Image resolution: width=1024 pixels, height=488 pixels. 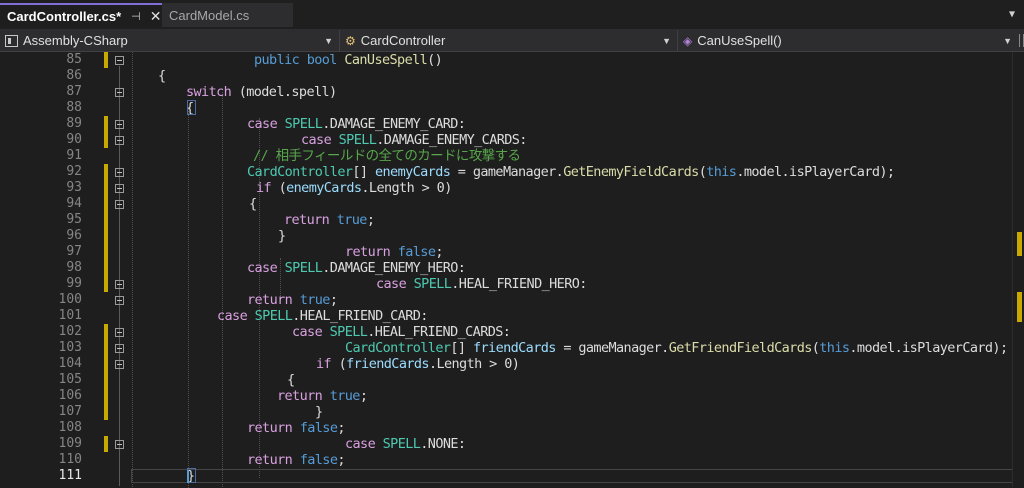 What do you see at coordinates (509, 40) in the screenshot?
I see `type-dropdown: ⚙ CardController ▼` at bounding box center [509, 40].